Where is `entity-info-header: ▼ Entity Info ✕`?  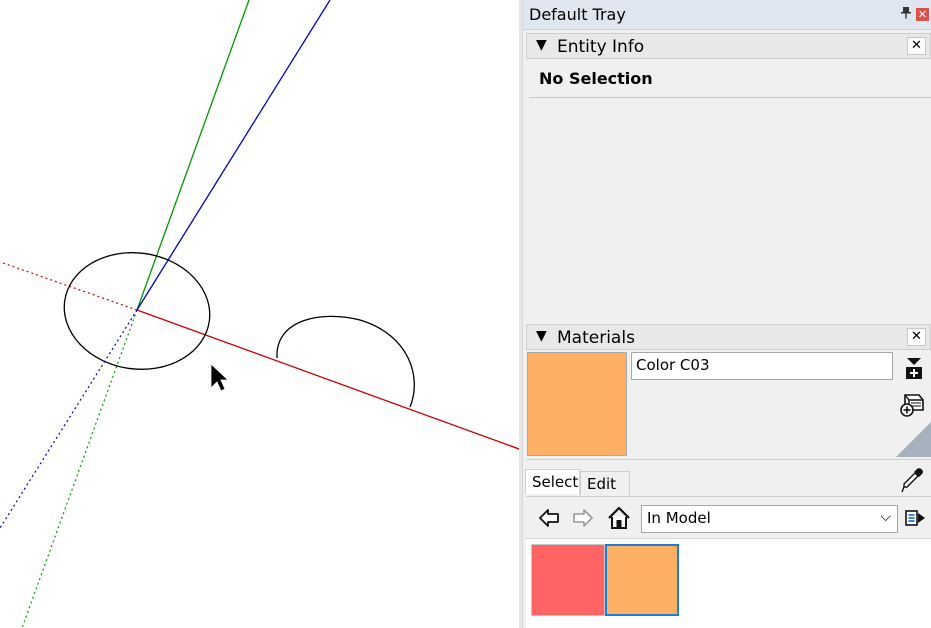 entity-info-header: ▼ Entity Info ✕ is located at coordinates (728, 46).